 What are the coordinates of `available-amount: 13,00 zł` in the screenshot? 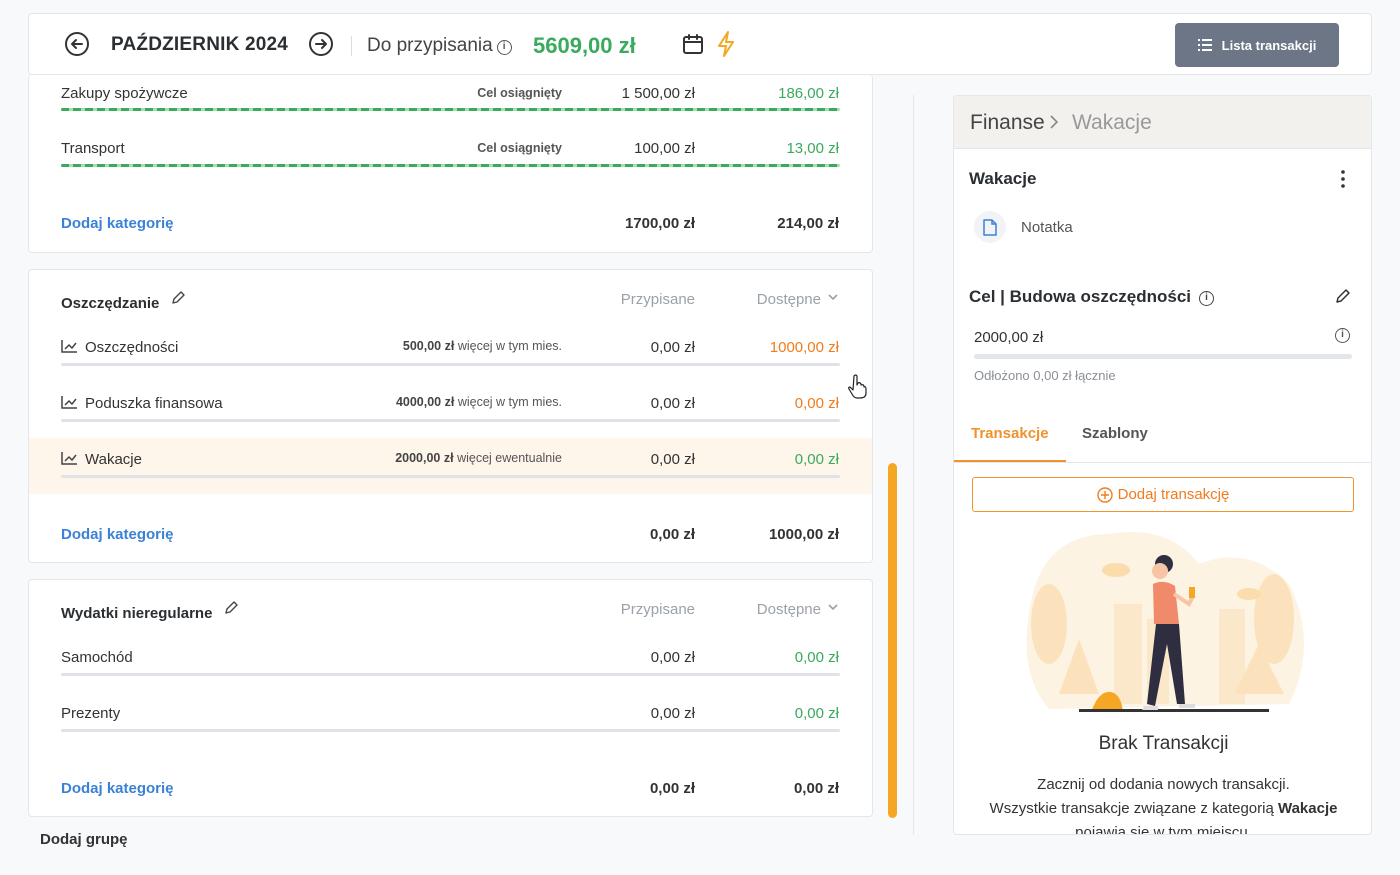 It's located at (812, 148).